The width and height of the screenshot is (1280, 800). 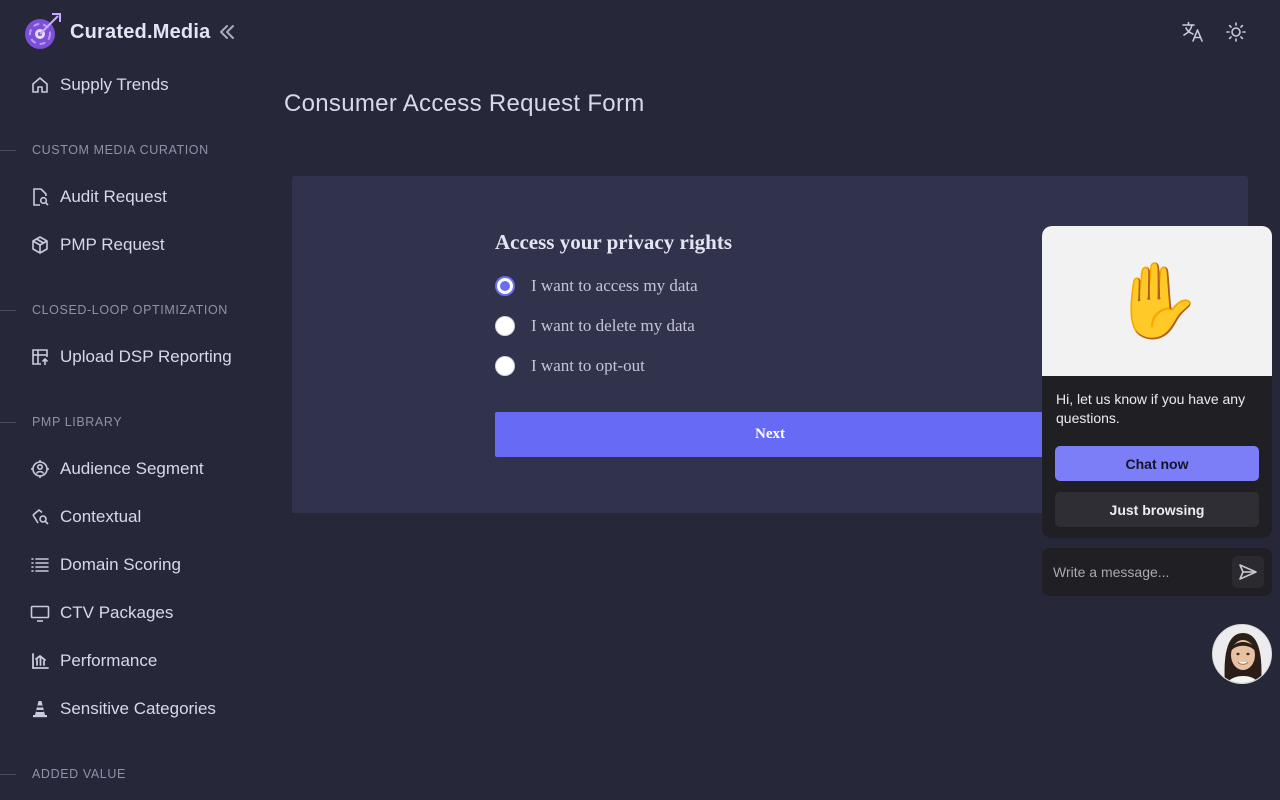 What do you see at coordinates (1236, 32) in the screenshot?
I see `sun-icon` at bounding box center [1236, 32].